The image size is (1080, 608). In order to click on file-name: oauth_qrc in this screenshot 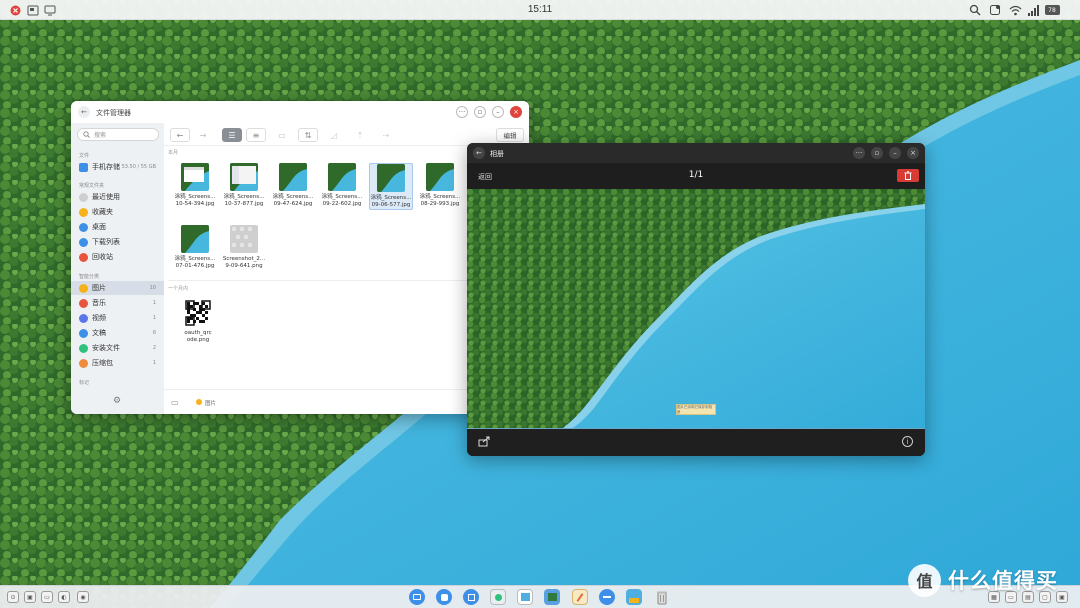, I will do `click(198, 333)`.